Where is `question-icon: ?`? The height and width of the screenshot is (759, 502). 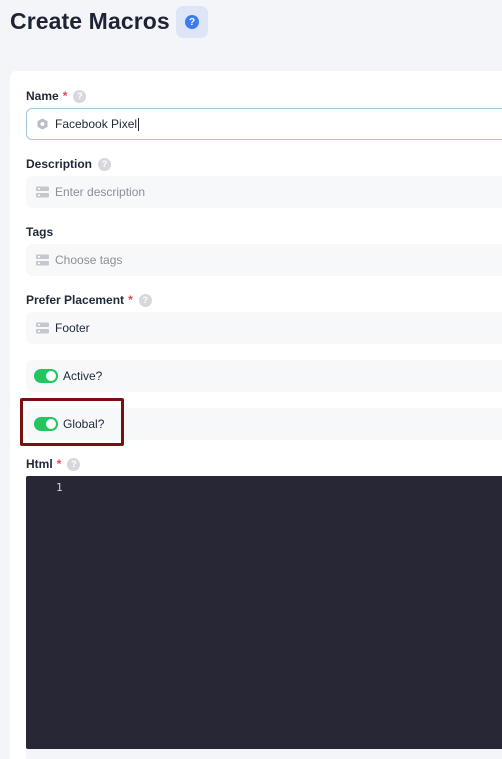 question-icon: ? is located at coordinates (192, 22).